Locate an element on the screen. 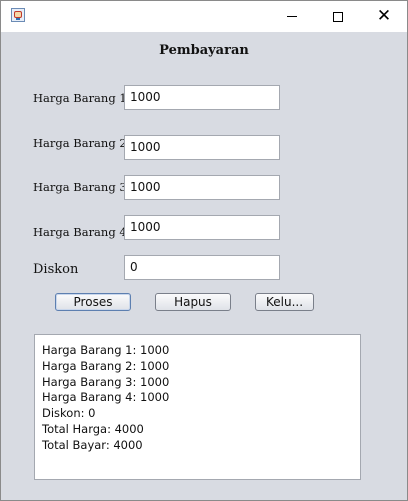 The width and height of the screenshot is (408, 501). label-diskon: Diskon is located at coordinates (56, 269).